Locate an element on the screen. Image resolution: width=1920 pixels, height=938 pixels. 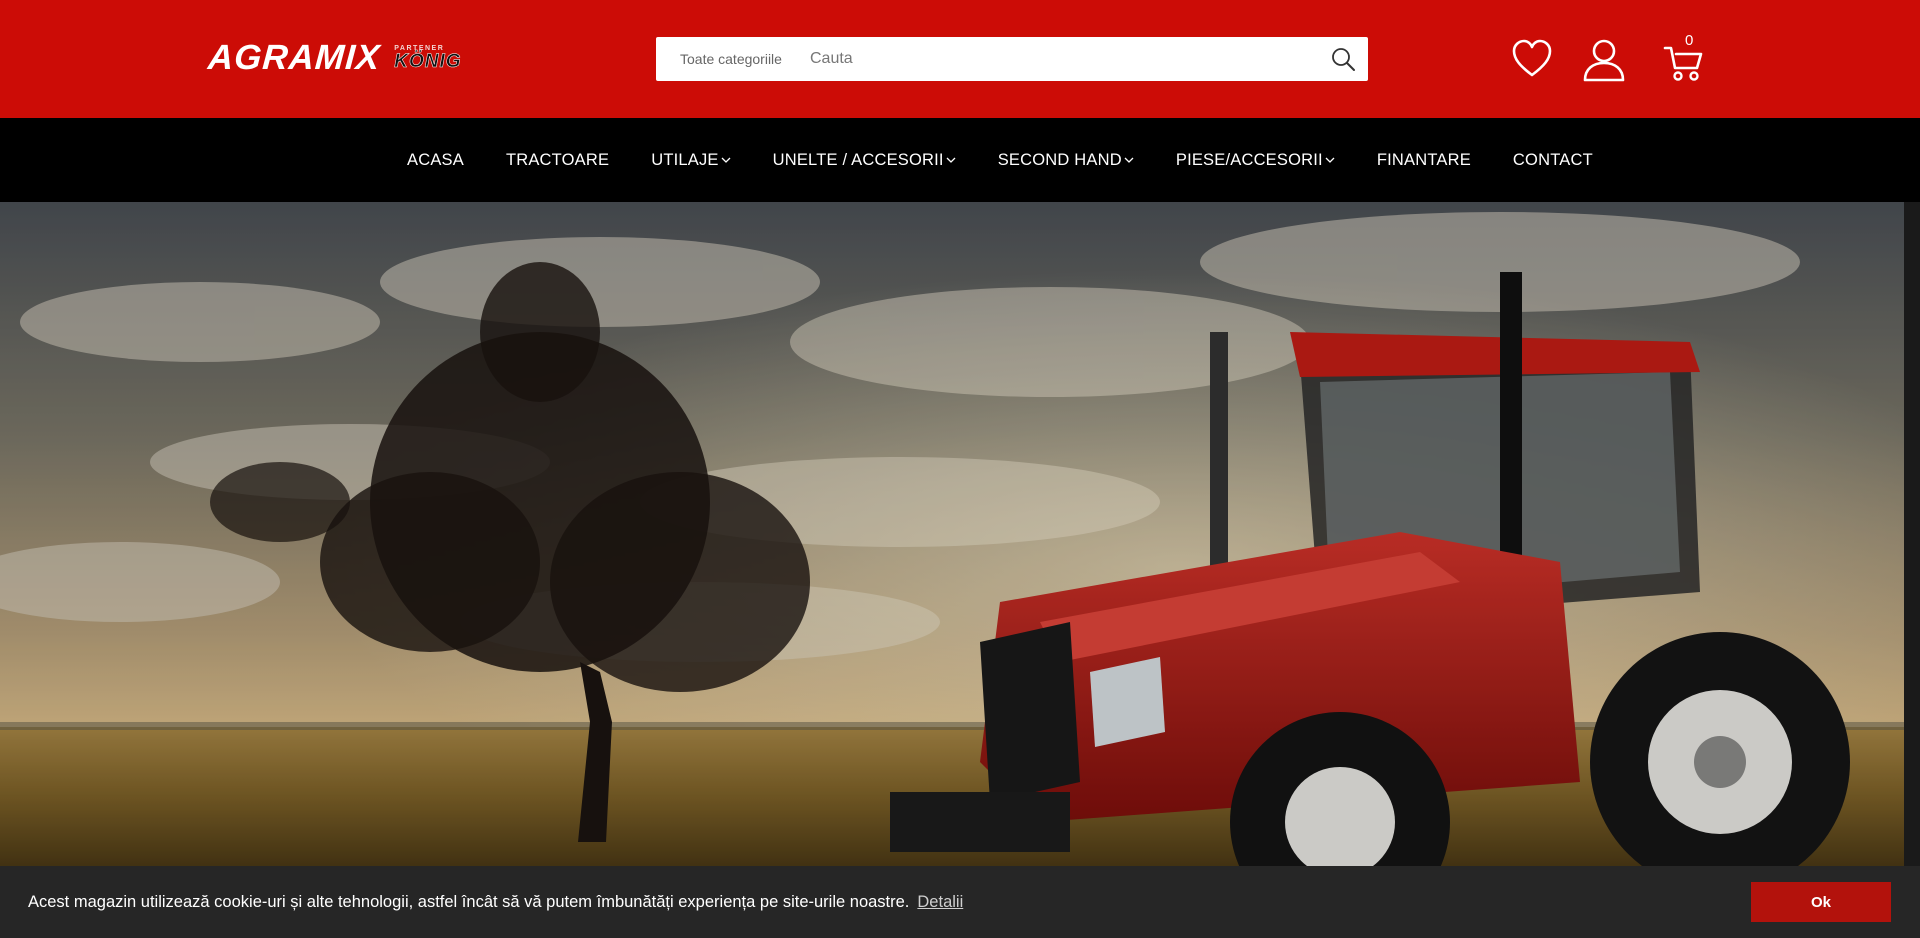
site-header: AGRAMIX PARTENER KÖNIG Toate categoriile is located at coordinates (960, 59).